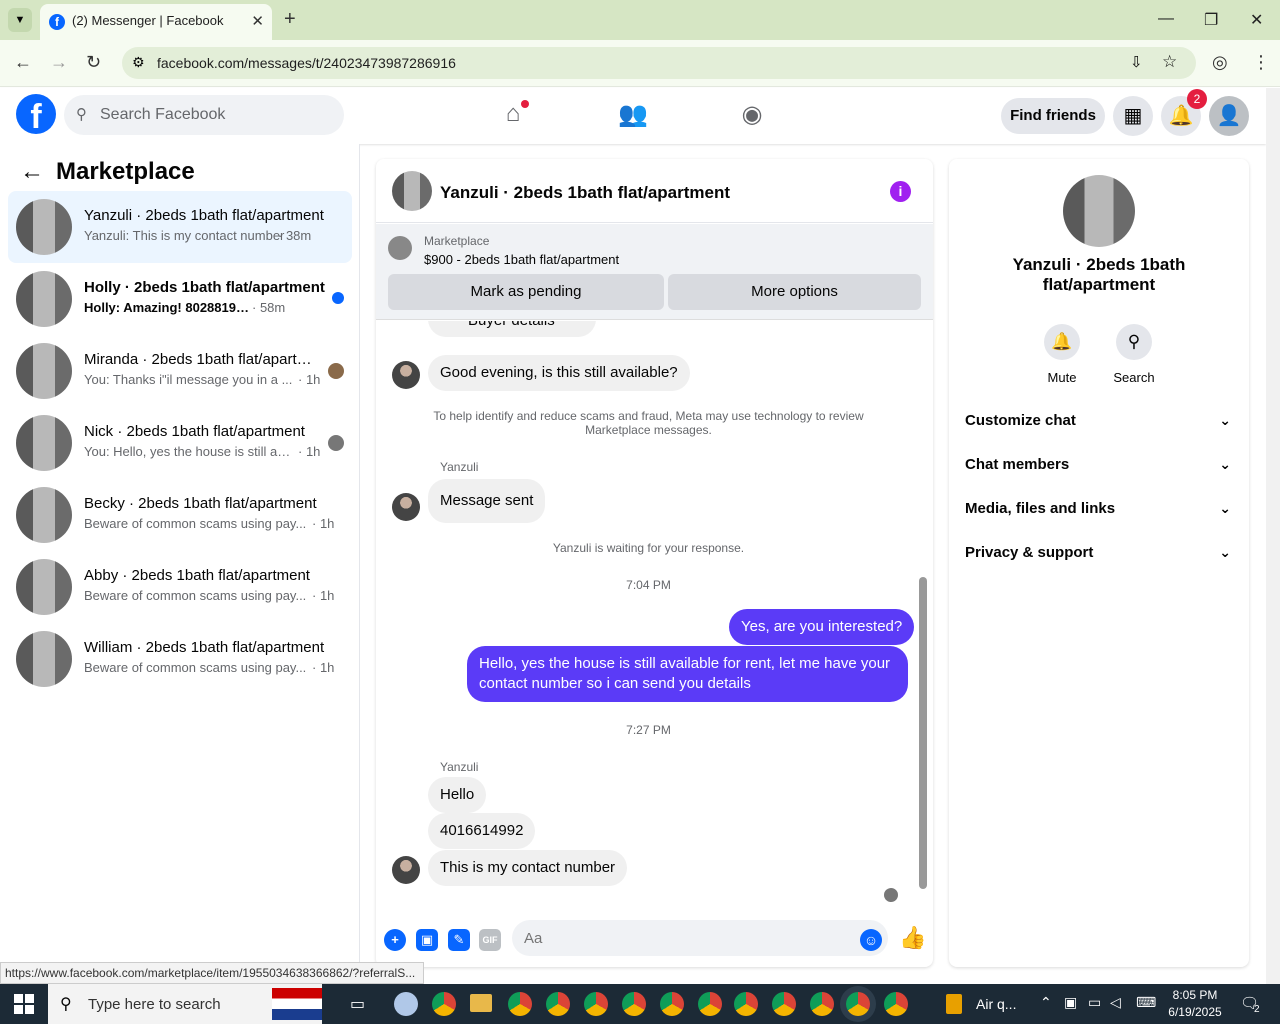 Image resolution: width=1280 pixels, height=1024 pixels. I want to click on marketplace-label: Marketplace, so click(457, 241).